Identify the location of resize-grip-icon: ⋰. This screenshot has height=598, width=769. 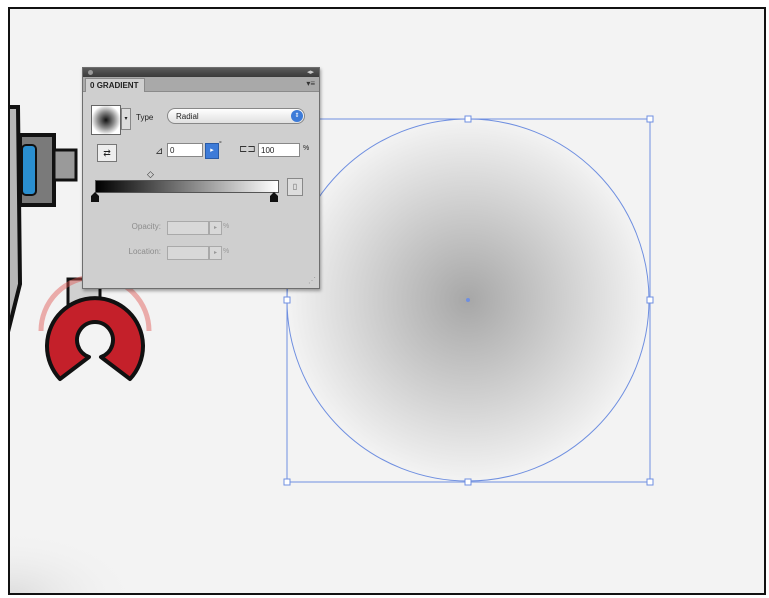
(312, 280).